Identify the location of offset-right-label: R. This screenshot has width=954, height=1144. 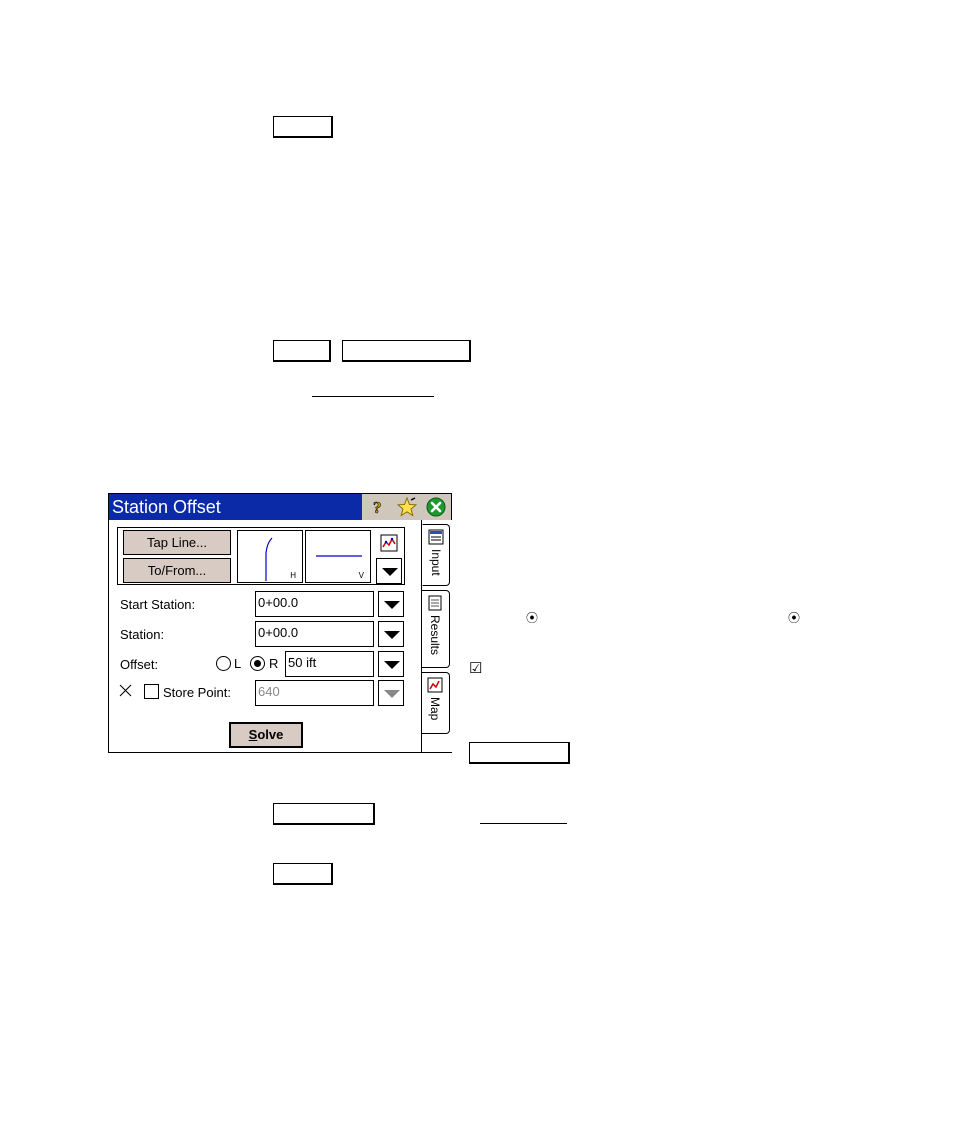
(274, 663).